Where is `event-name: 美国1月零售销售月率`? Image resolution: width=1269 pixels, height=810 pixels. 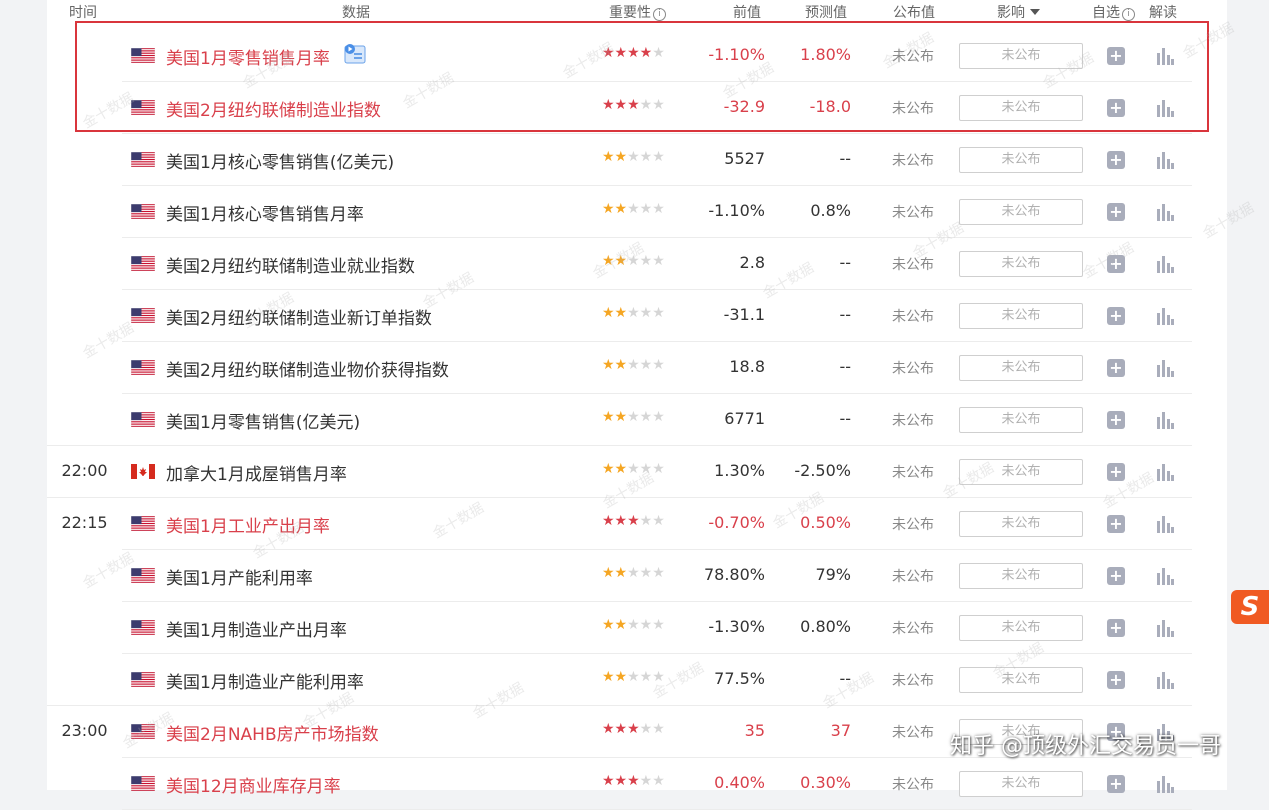
event-name: 美国1月零售销售月率 is located at coordinates (248, 56).